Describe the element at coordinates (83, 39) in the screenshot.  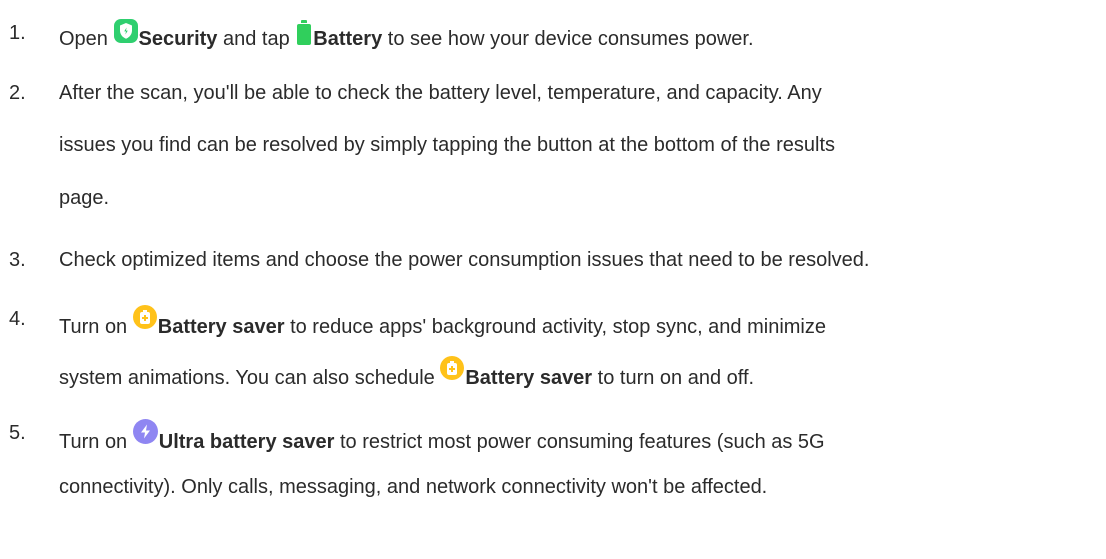
I see `step-1-open-text: Open` at that location.